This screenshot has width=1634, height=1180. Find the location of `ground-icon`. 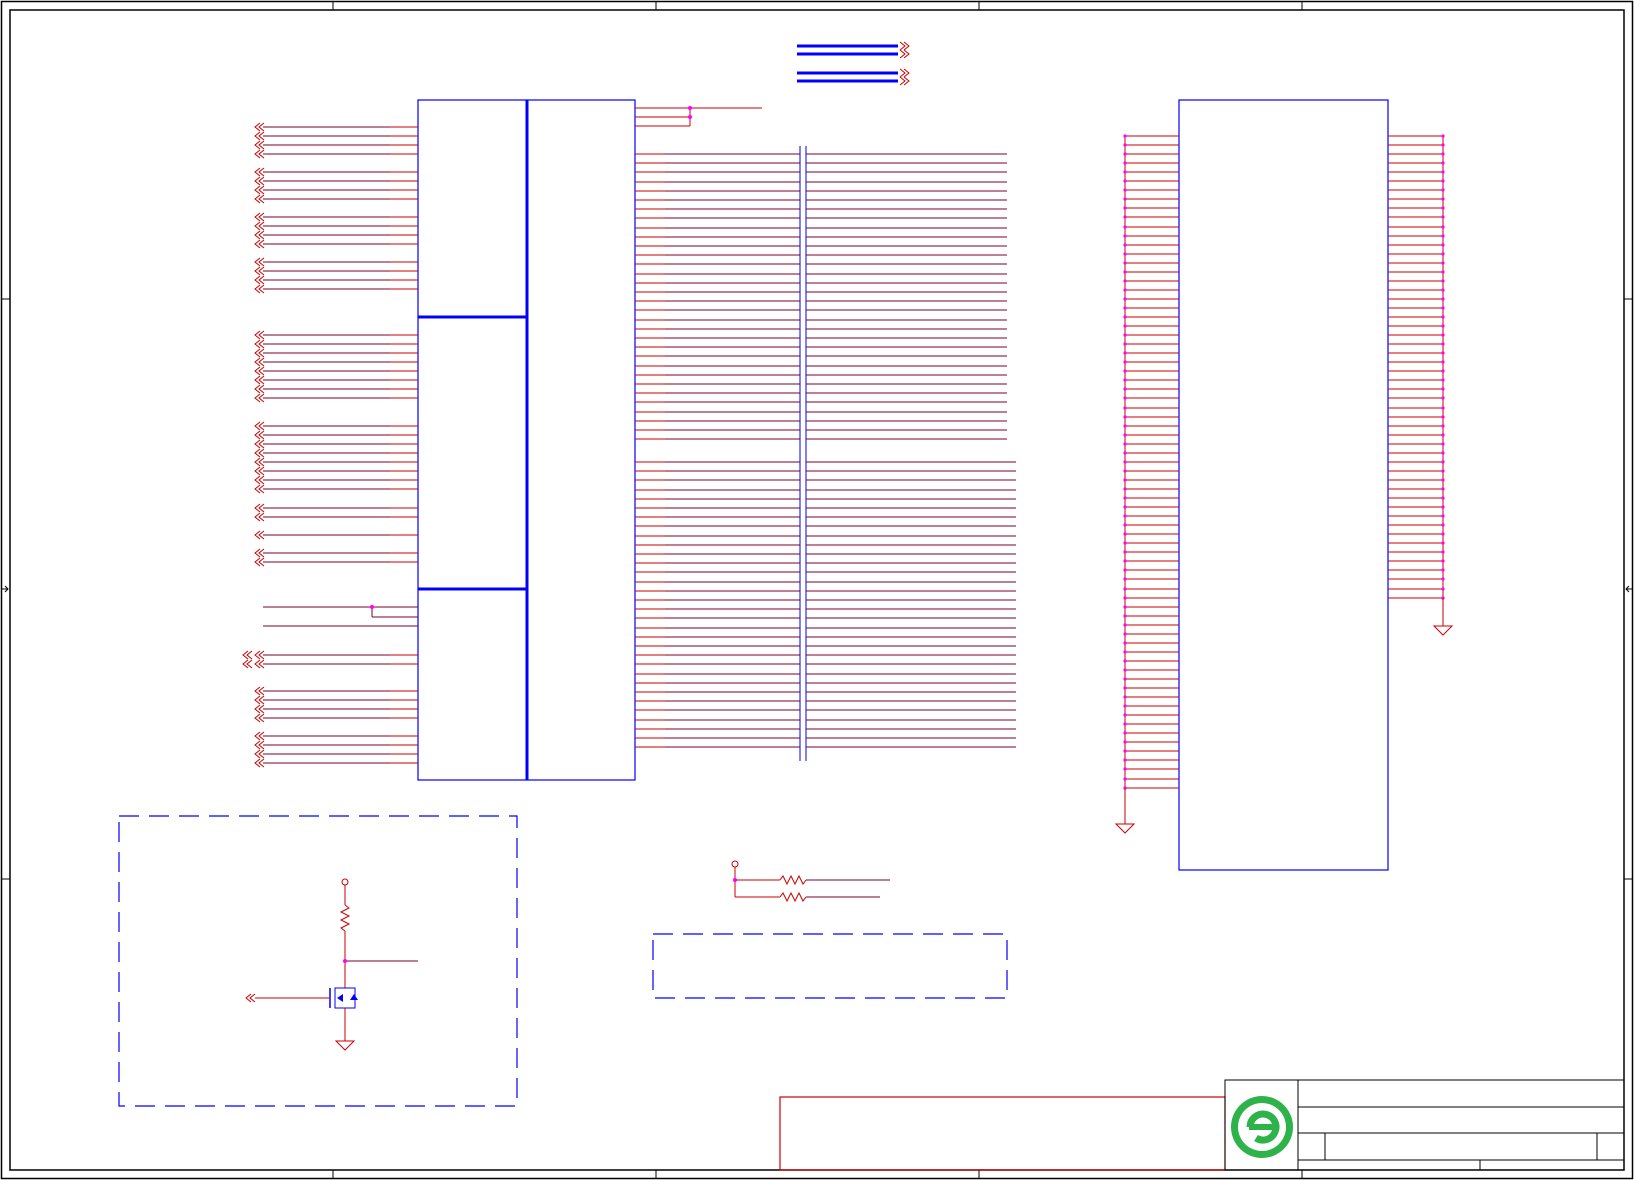

ground-icon is located at coordinates (1443, 617).